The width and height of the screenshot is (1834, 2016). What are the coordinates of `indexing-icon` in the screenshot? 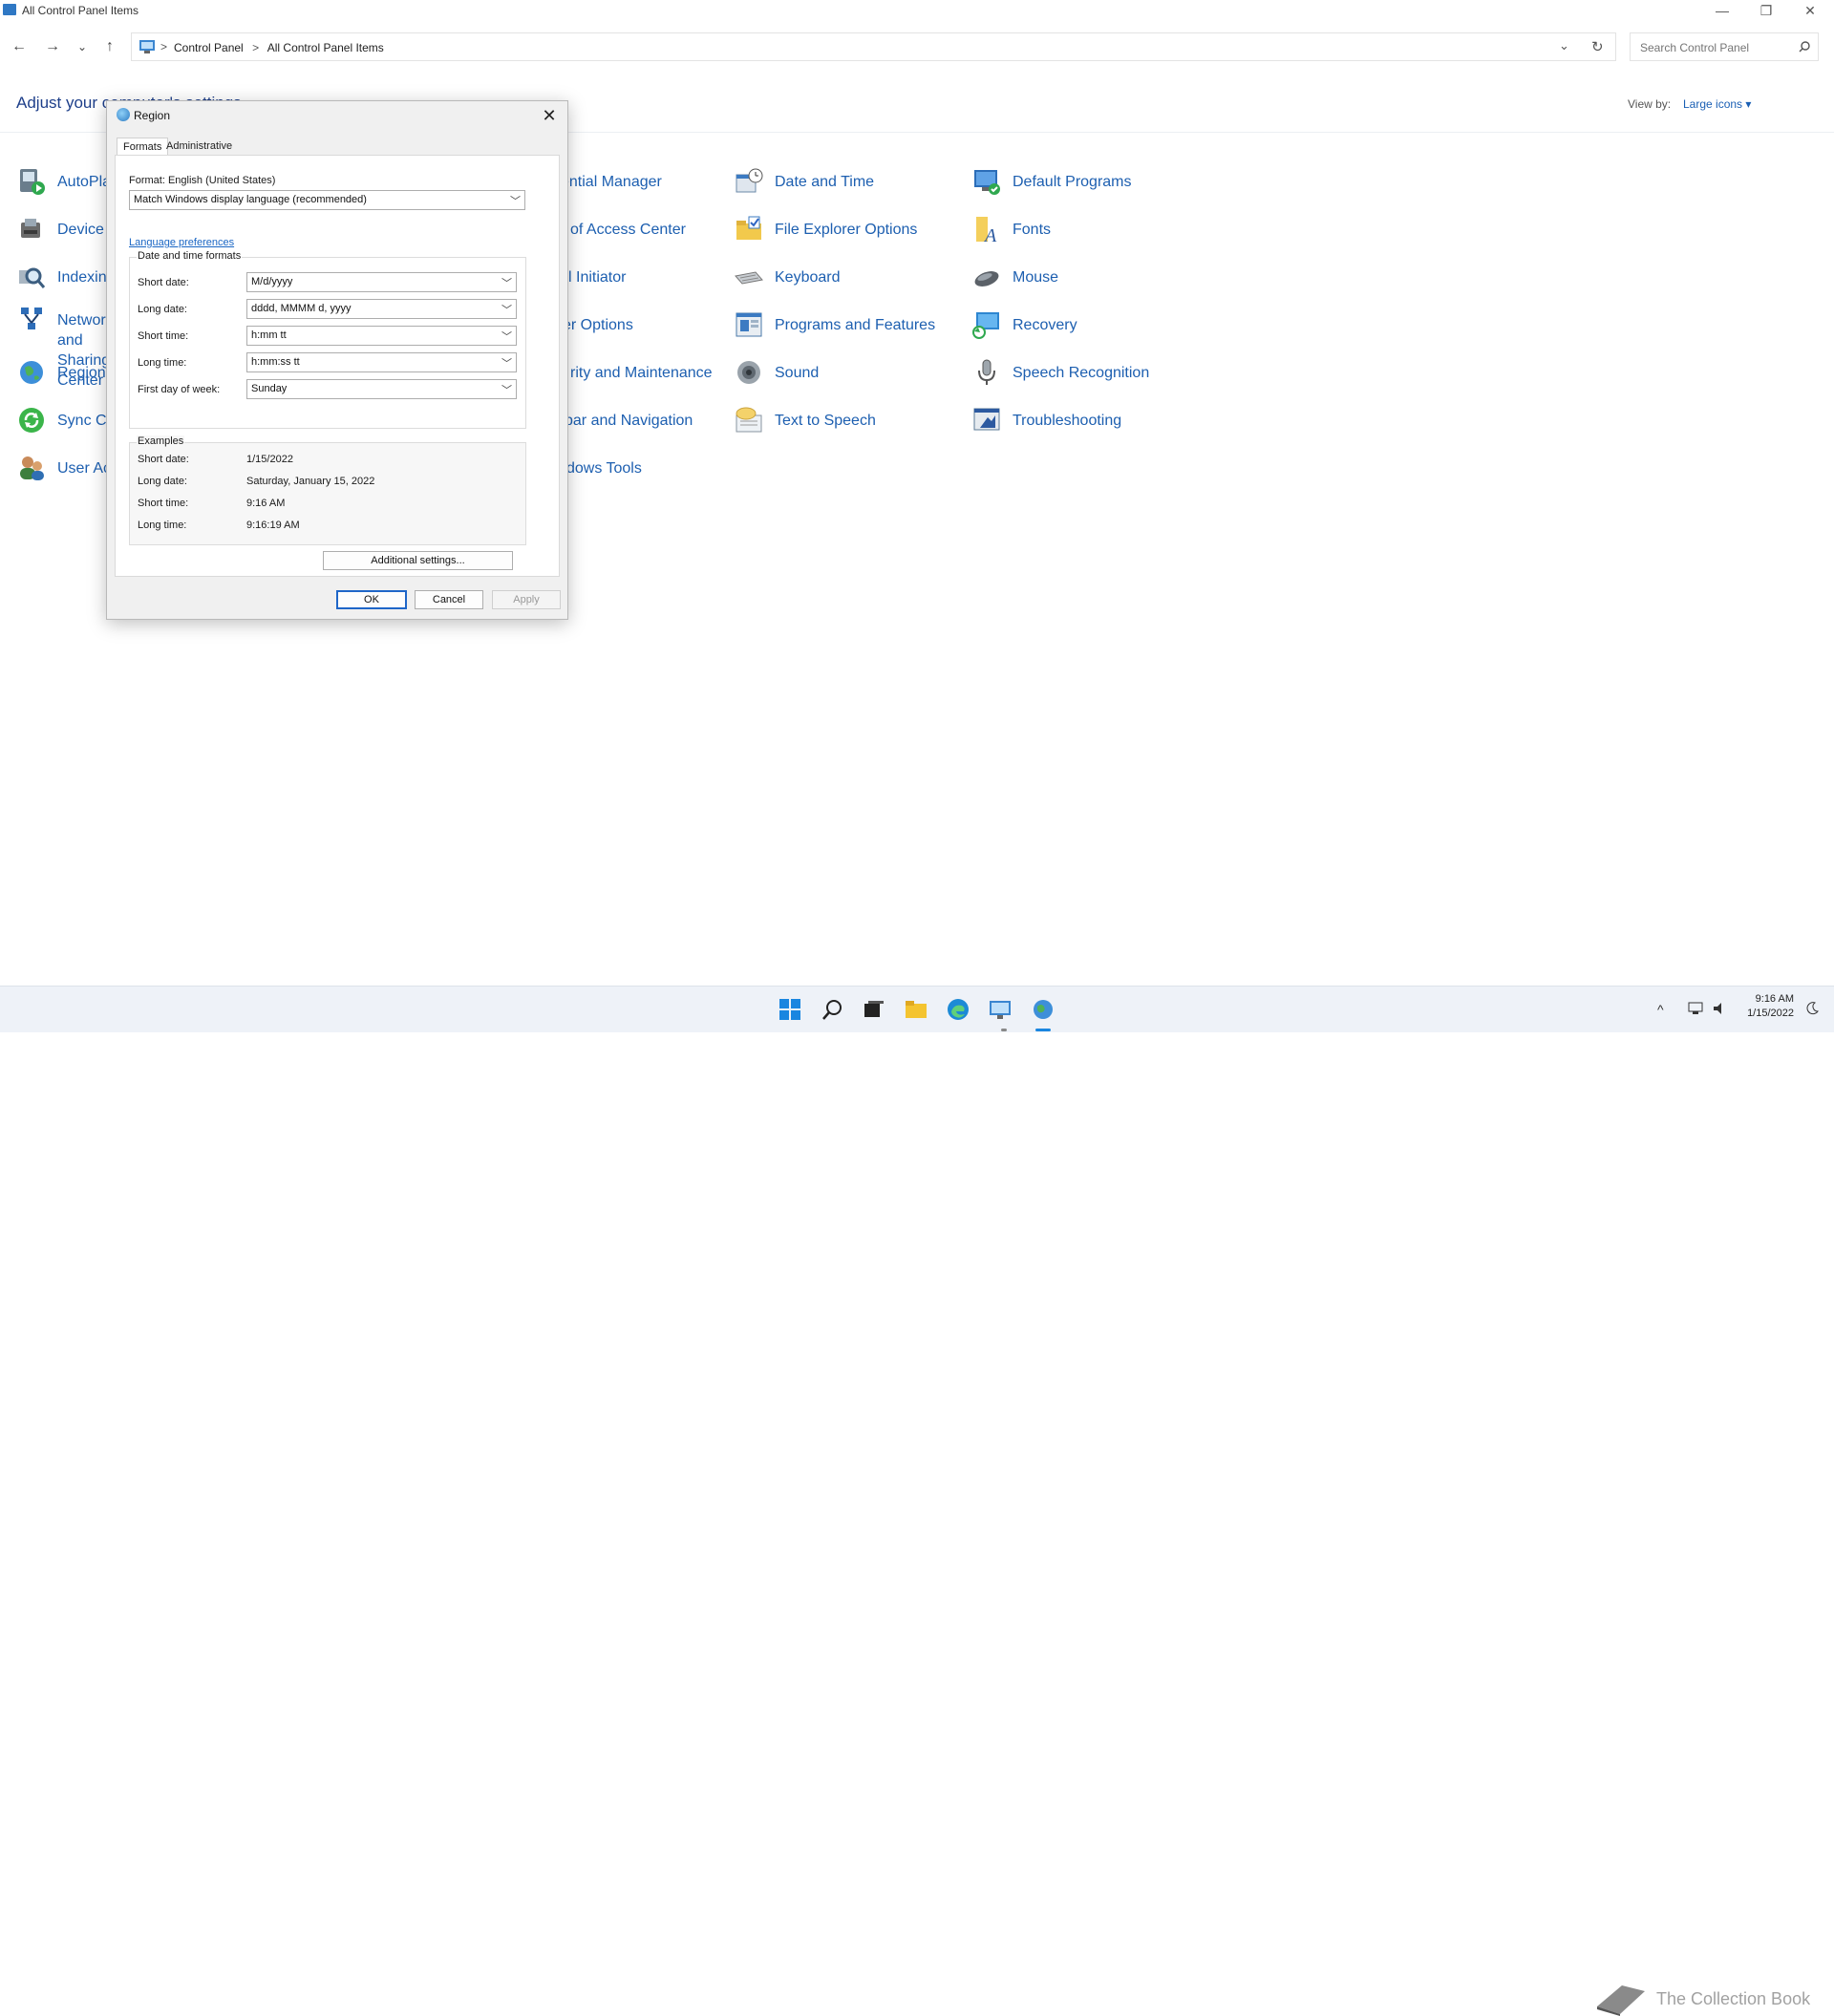 It's located at (32, 277).